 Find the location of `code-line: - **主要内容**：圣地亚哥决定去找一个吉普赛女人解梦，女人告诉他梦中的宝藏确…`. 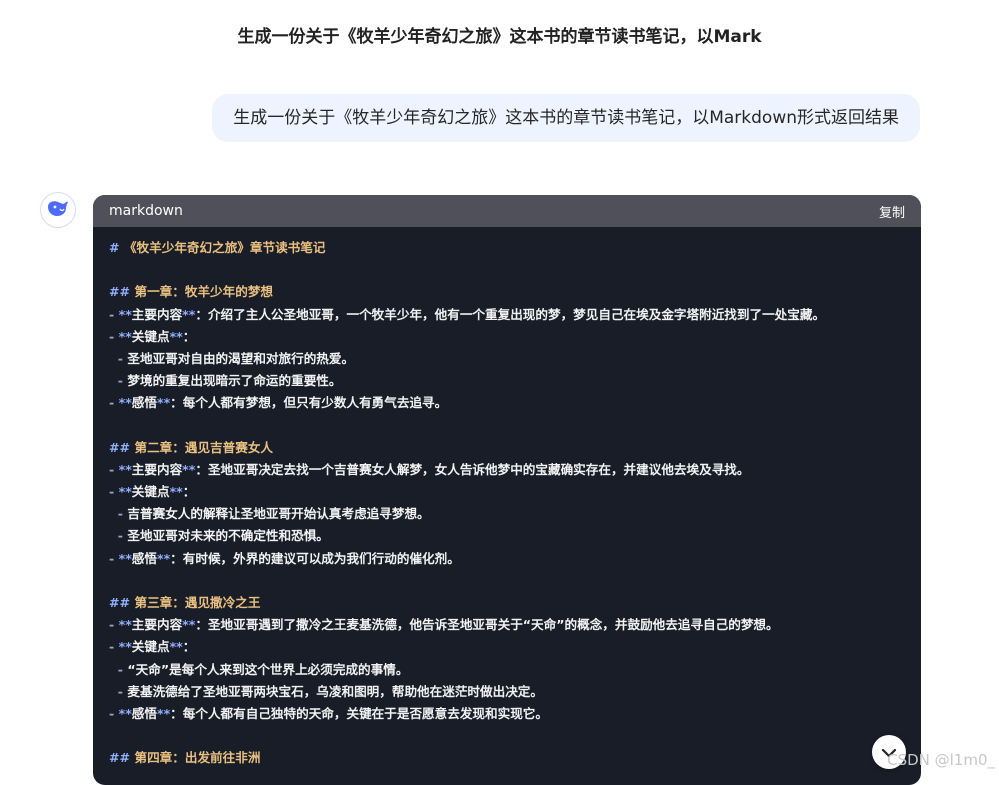

code-line: - **主要内容**：圣地亚哥决定去找一个吉普赛女人解梦，女人告诉他梦中的宝藏确… is located at coordinates (429, 469).